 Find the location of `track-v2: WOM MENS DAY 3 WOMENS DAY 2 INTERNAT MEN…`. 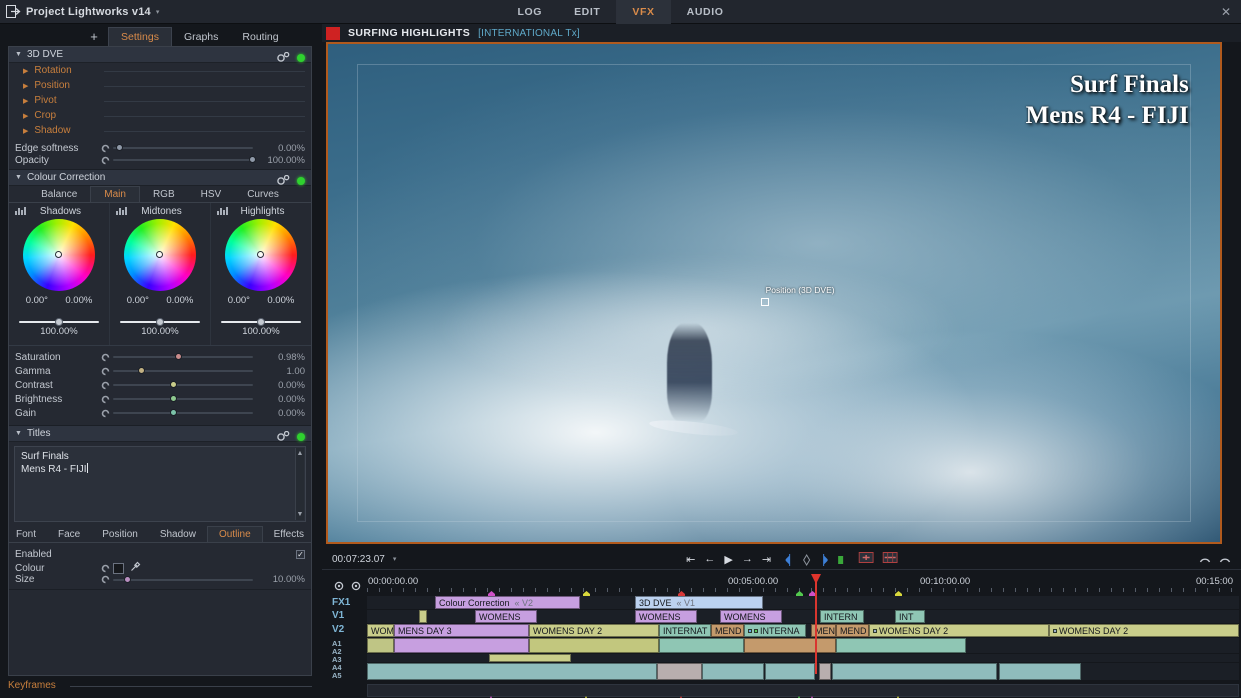

track-v2: WOM MENS DAY 3 WOMENS DAY 2 INTERNAT MEN… is located at coordinates (803, 630).